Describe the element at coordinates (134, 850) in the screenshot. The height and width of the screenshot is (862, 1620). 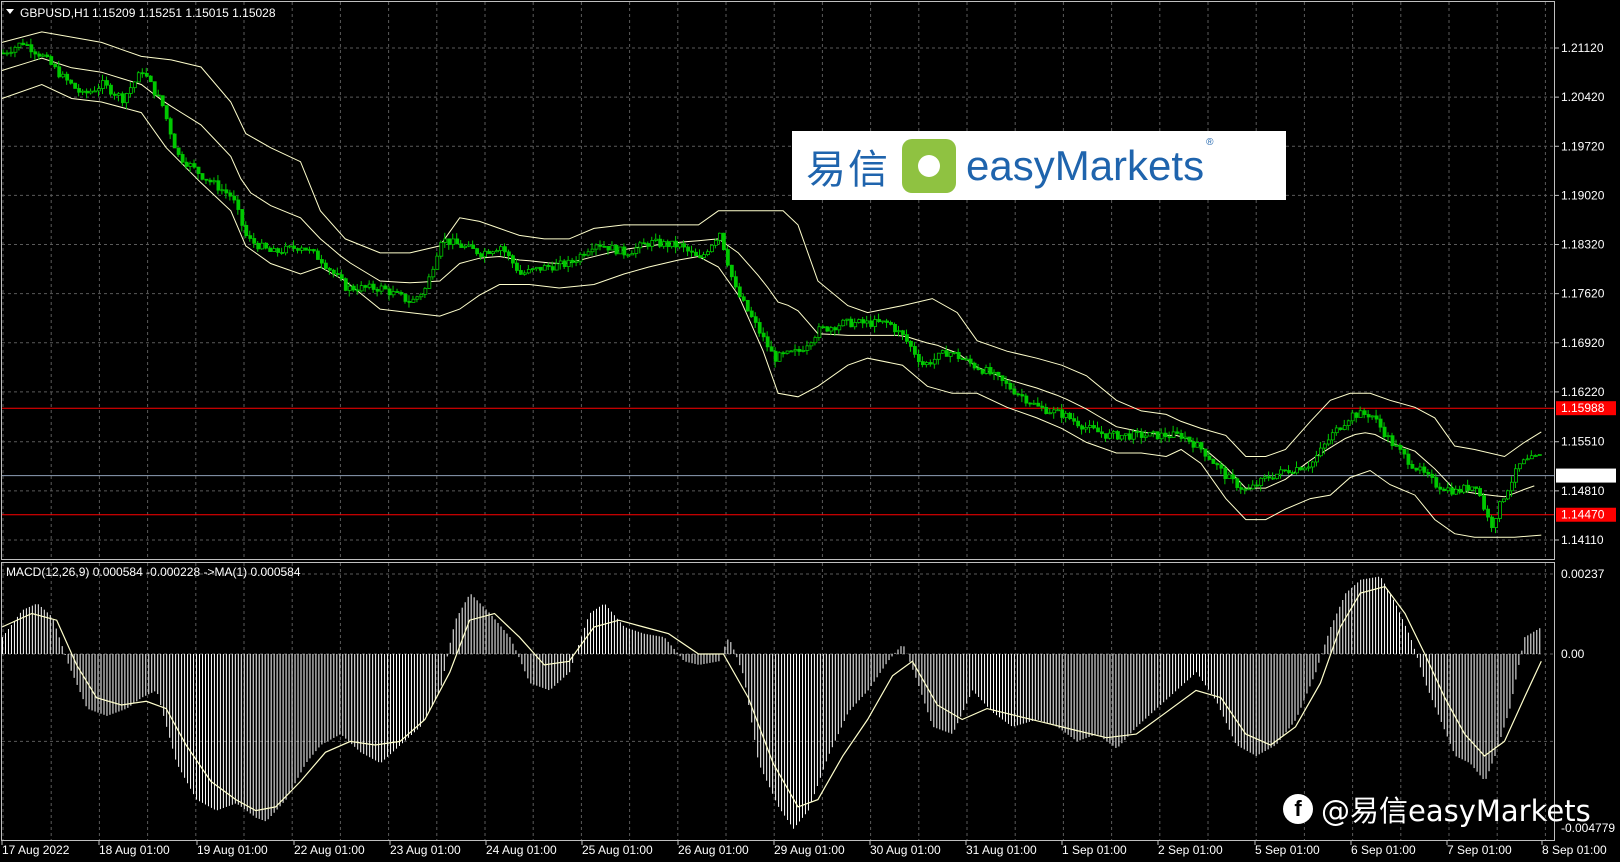
I see `time-tick-label: 18 Aug 01:00` at that location.